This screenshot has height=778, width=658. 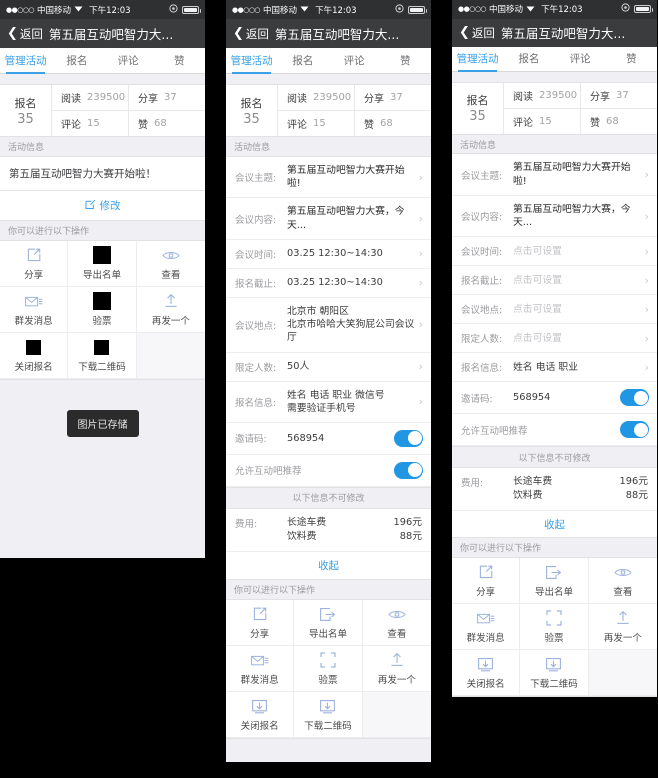 I want to click on row-meeting-location: 会议地点: 点击可设置 ›, so click(x=554, y=310).